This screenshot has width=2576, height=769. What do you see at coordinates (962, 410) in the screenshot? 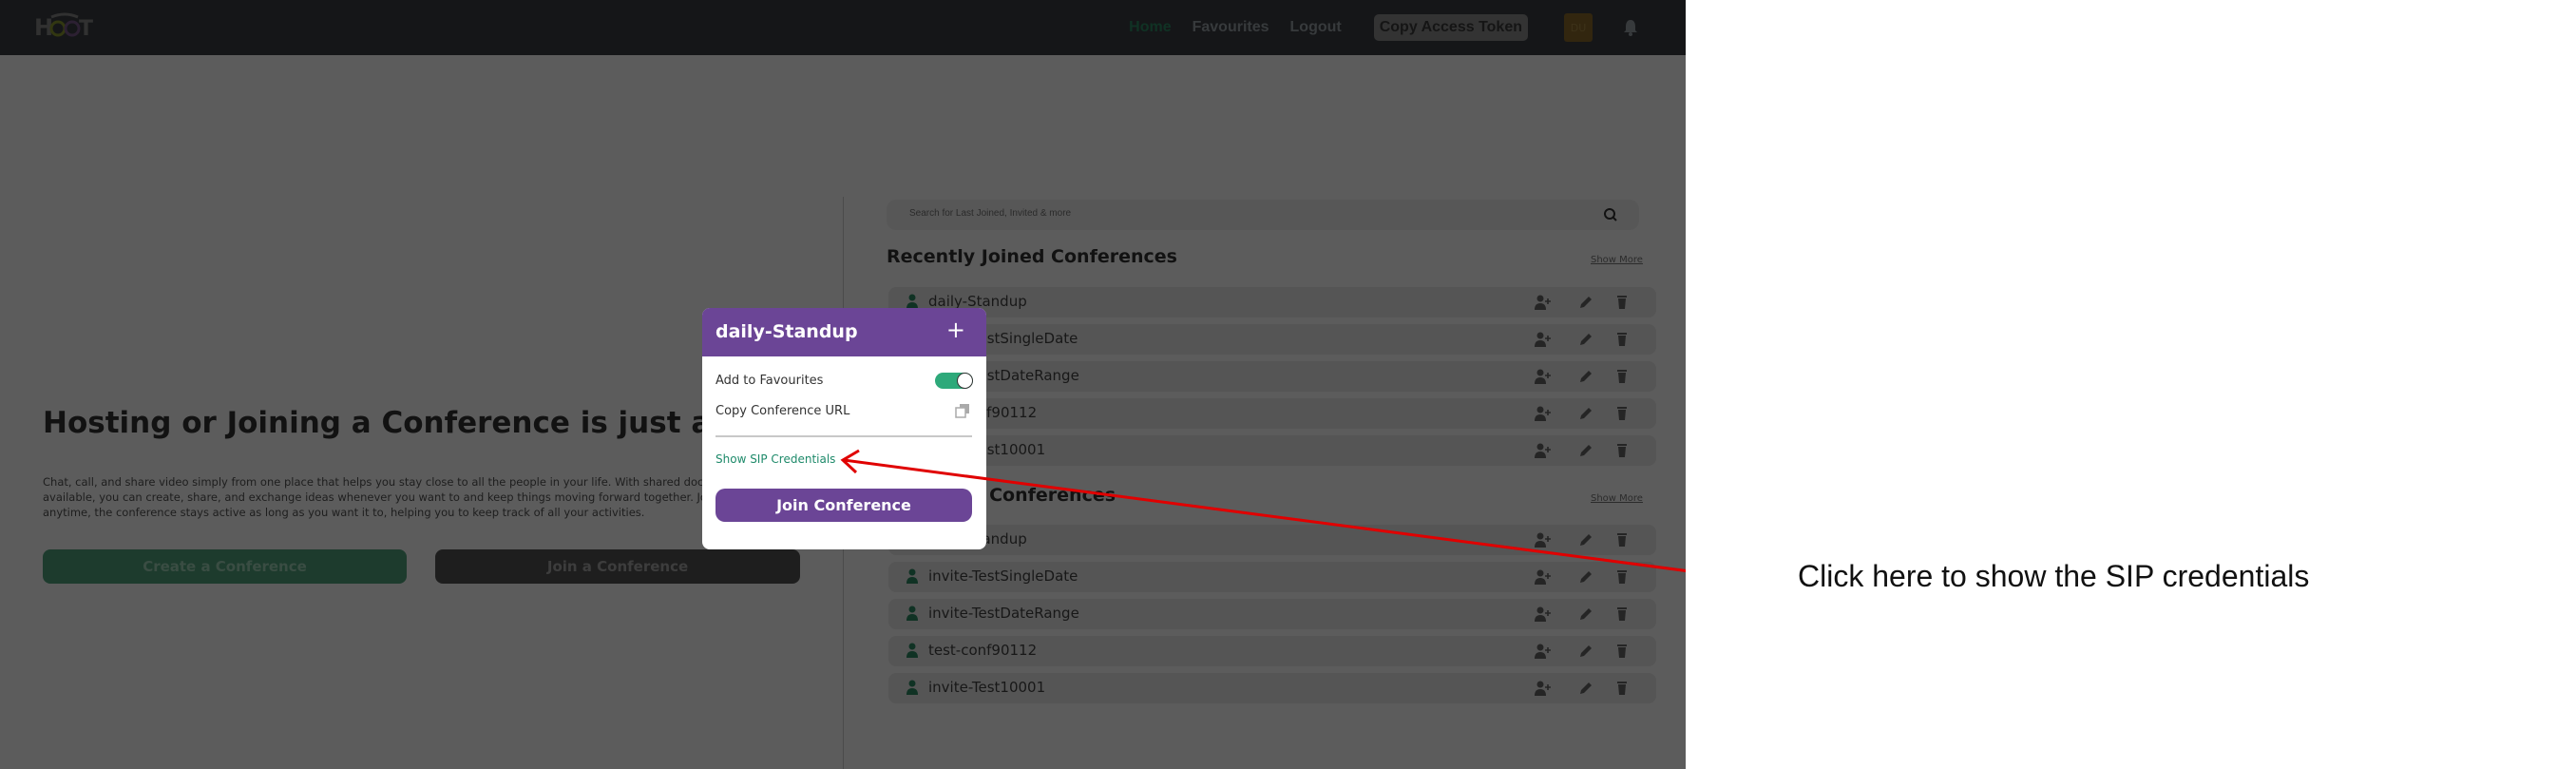
I see `copy-icon` at bounding box center [962, 410].